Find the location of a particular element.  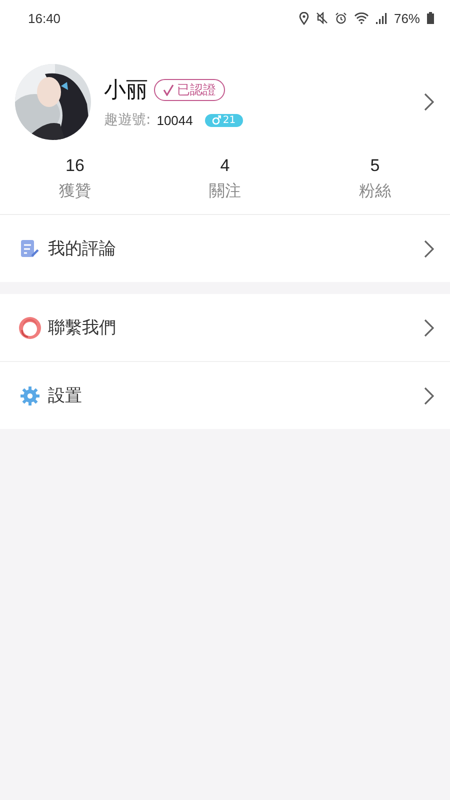

location-icon is located at coordinates (303, 18).